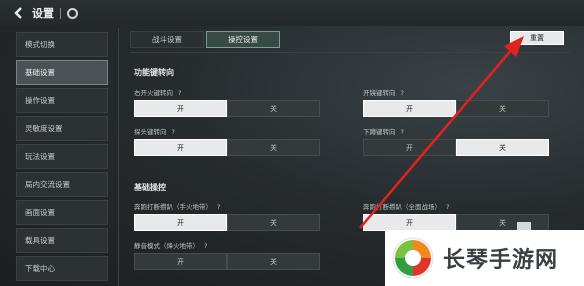 The width and height of the screenshot is (584, 286). I want to click on toggle-crouch-turn: 开 关, so click(456, 147).